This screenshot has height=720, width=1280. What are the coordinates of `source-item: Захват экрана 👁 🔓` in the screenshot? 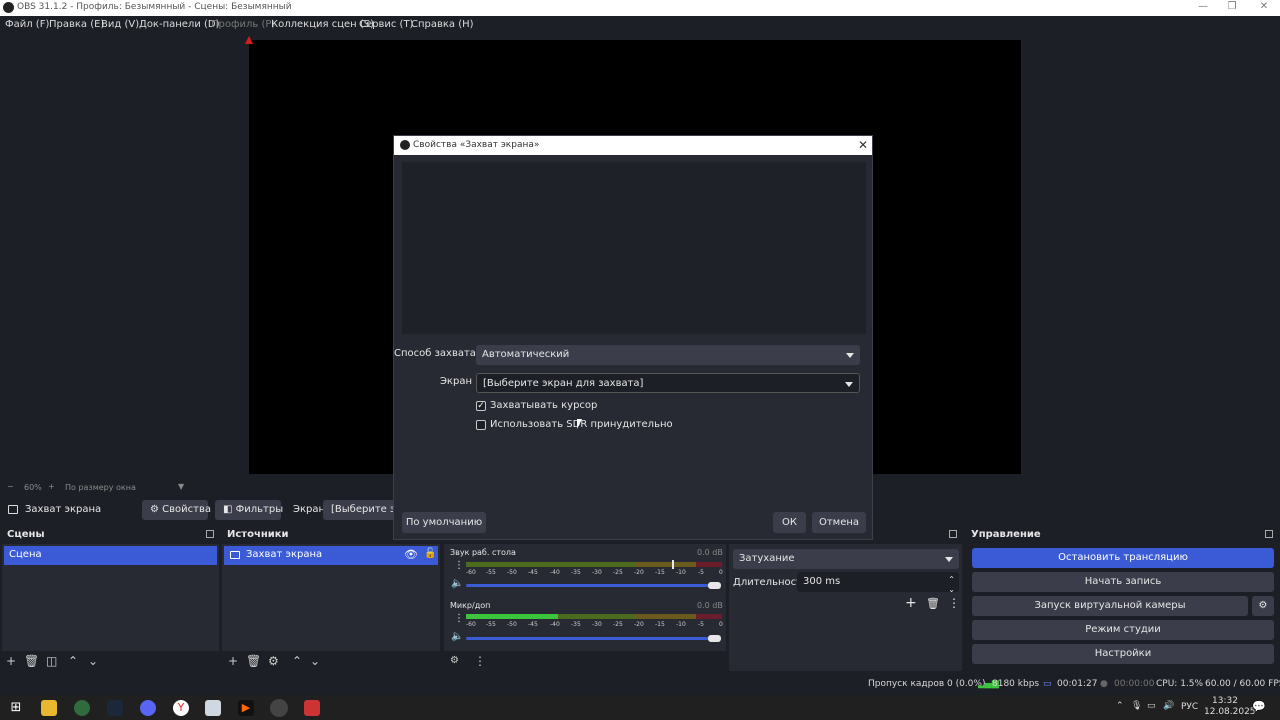 It's located at (331, 555).